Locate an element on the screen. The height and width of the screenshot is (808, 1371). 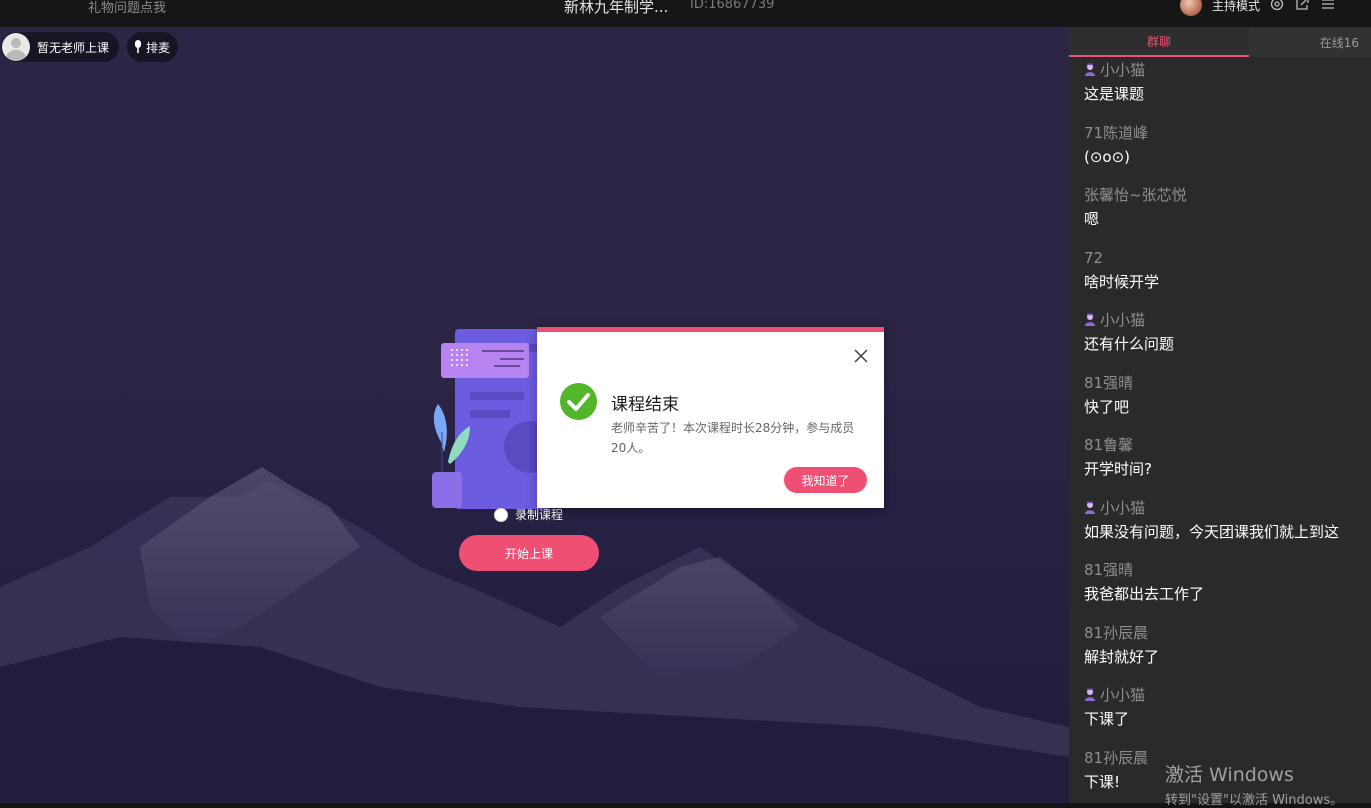
chat-message: 小小猫还有什么问题 is located at coordinates (1227, 340).